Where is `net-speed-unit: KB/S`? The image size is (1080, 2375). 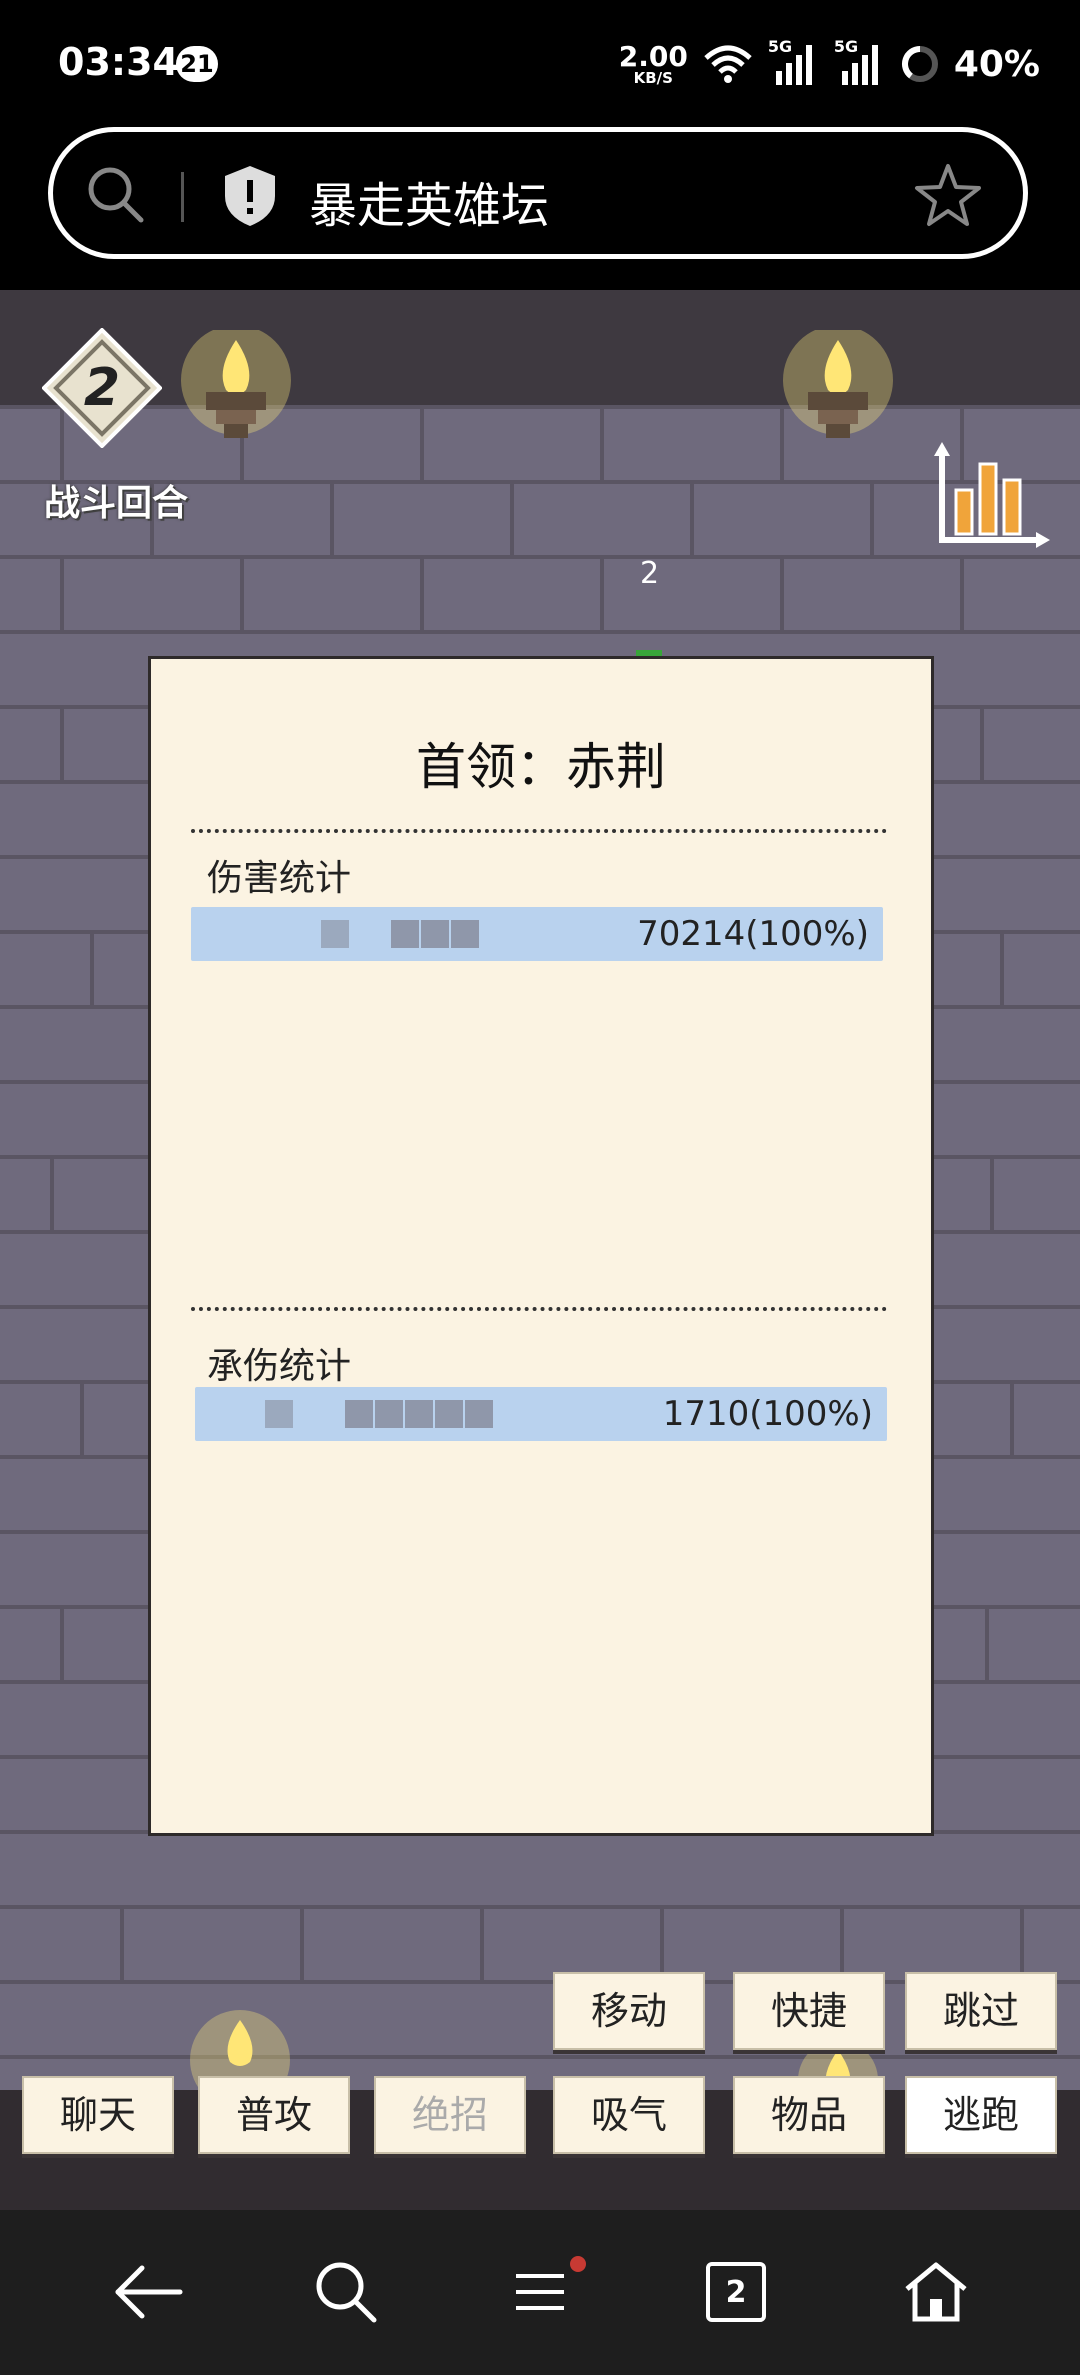 net-speed-unit: KB/S is located at coordinates (653, 77).